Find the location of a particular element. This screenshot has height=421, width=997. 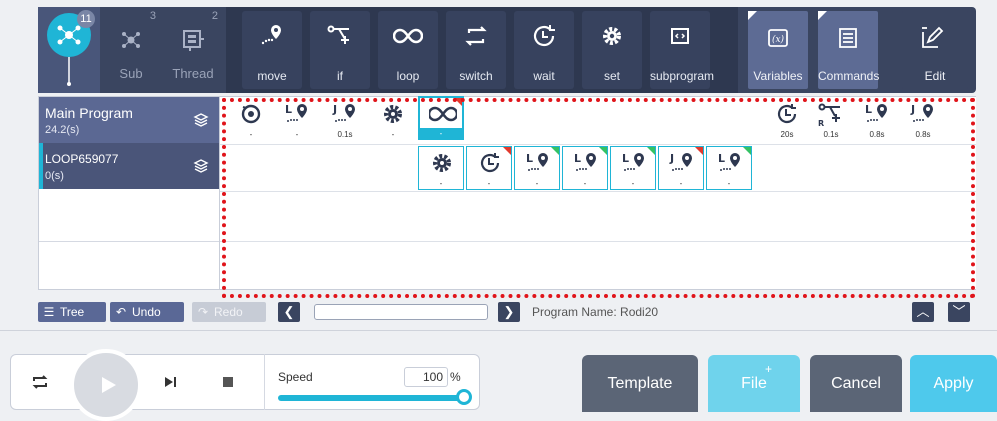

speed-slider-handle is located at coordinates (464, 397).